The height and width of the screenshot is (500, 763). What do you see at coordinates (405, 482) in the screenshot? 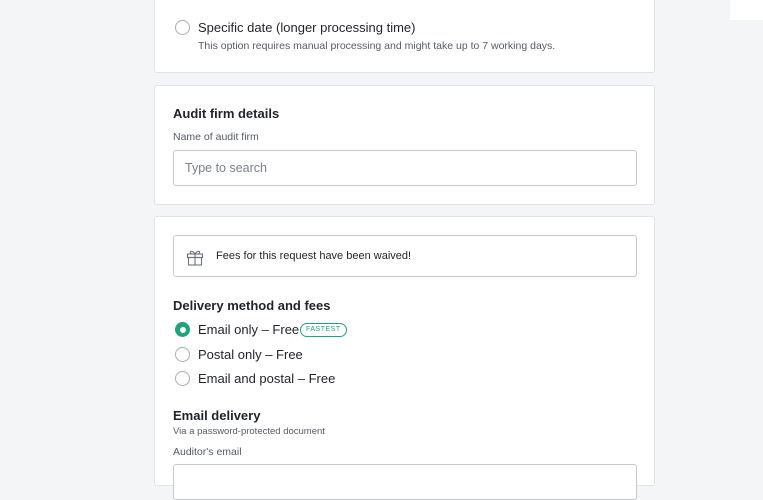
I see `auditor-email-field` at bounding box center [405, 482].